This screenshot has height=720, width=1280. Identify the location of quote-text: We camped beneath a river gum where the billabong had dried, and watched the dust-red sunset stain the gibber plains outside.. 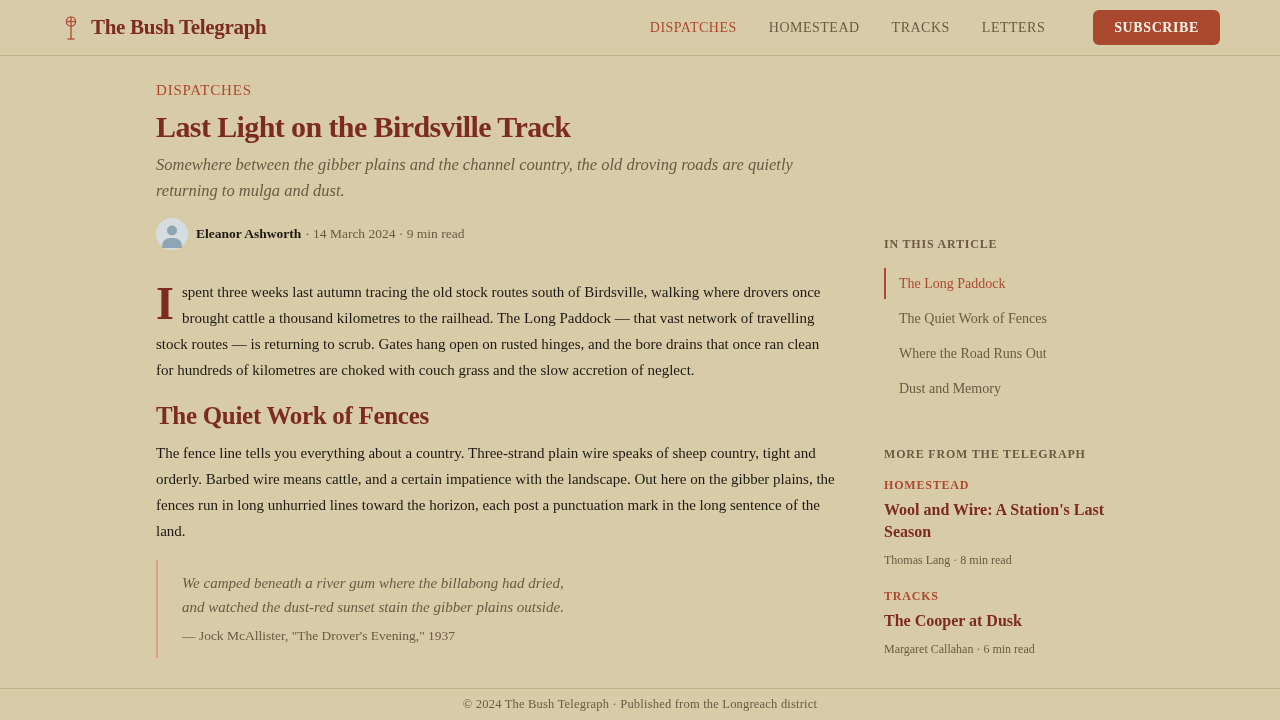
(373, 595).